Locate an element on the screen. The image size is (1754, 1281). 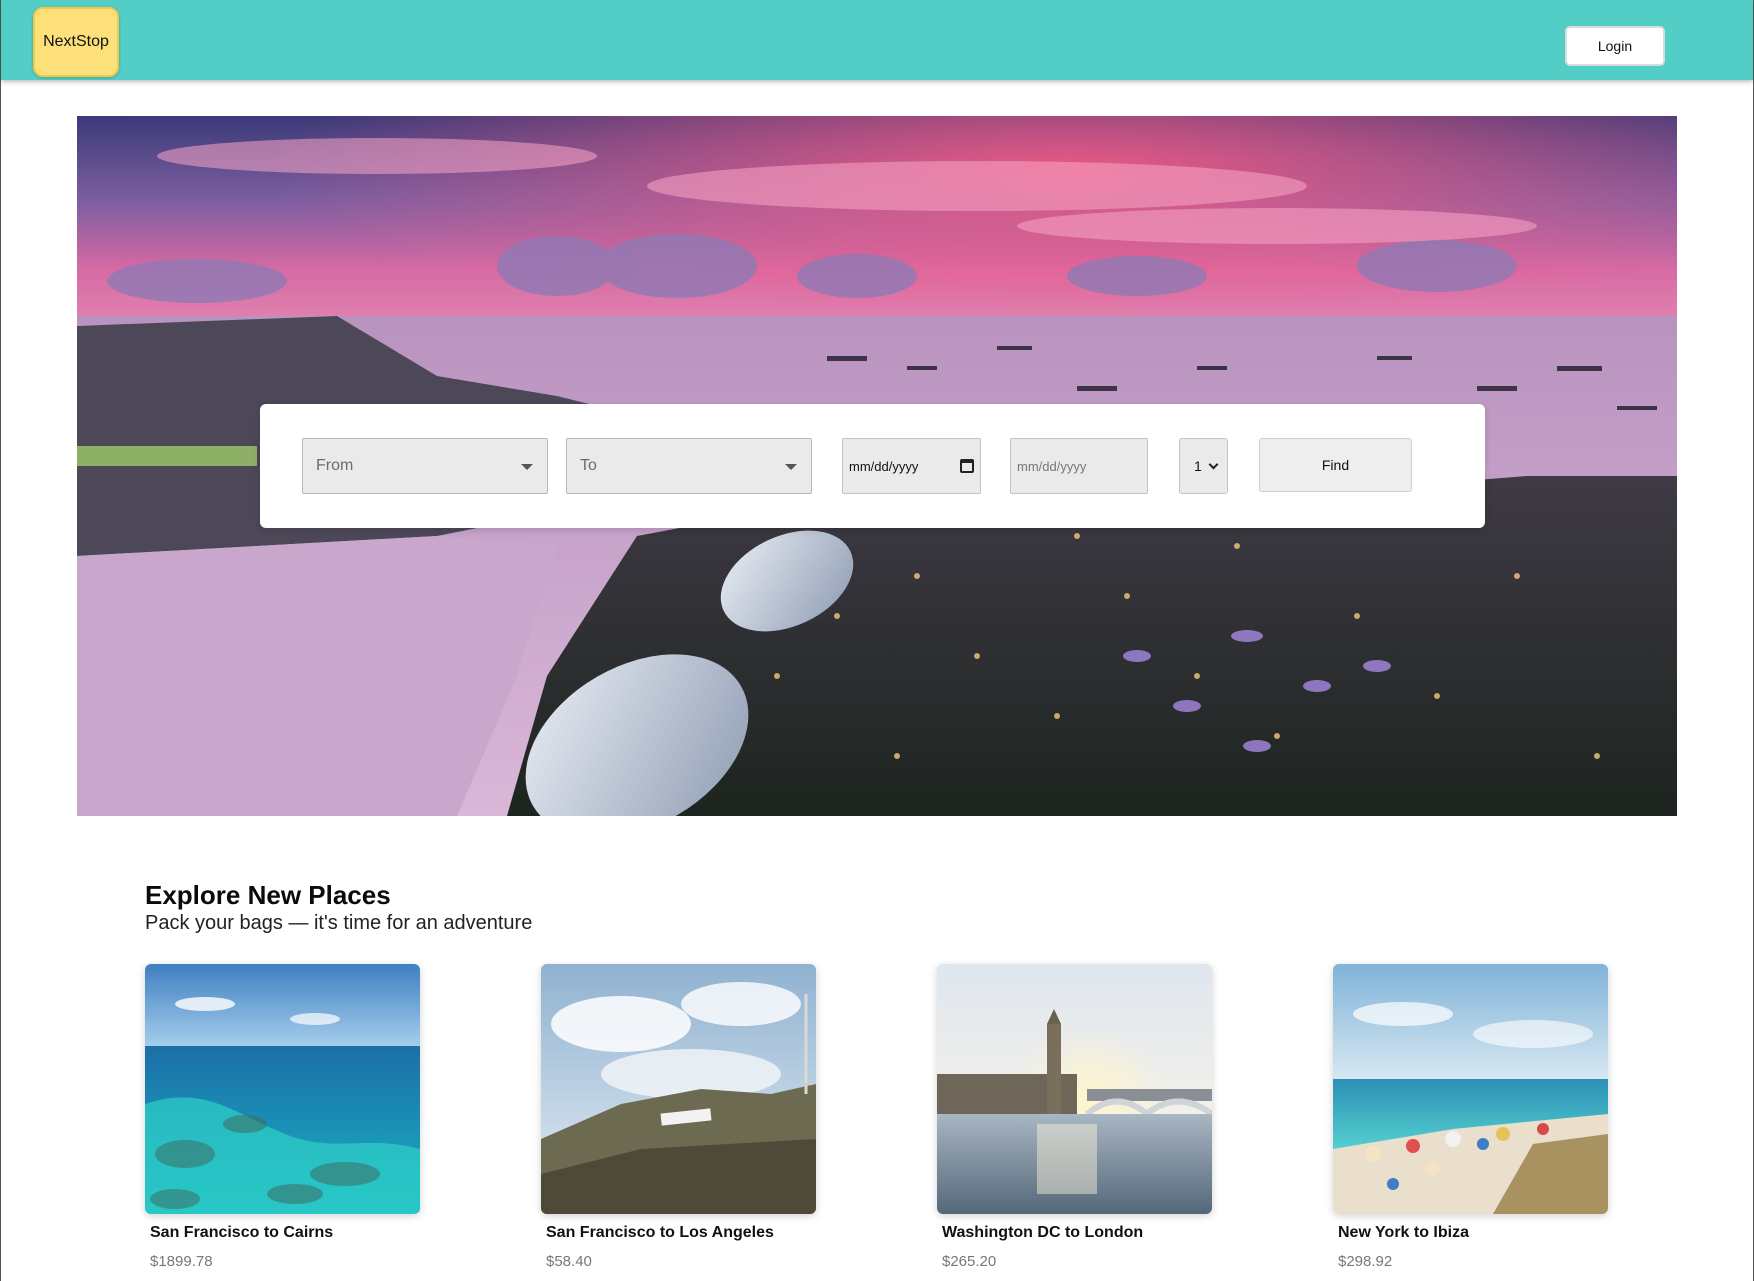
destination-image-ibiza is located at coordinates (1470, 1089).